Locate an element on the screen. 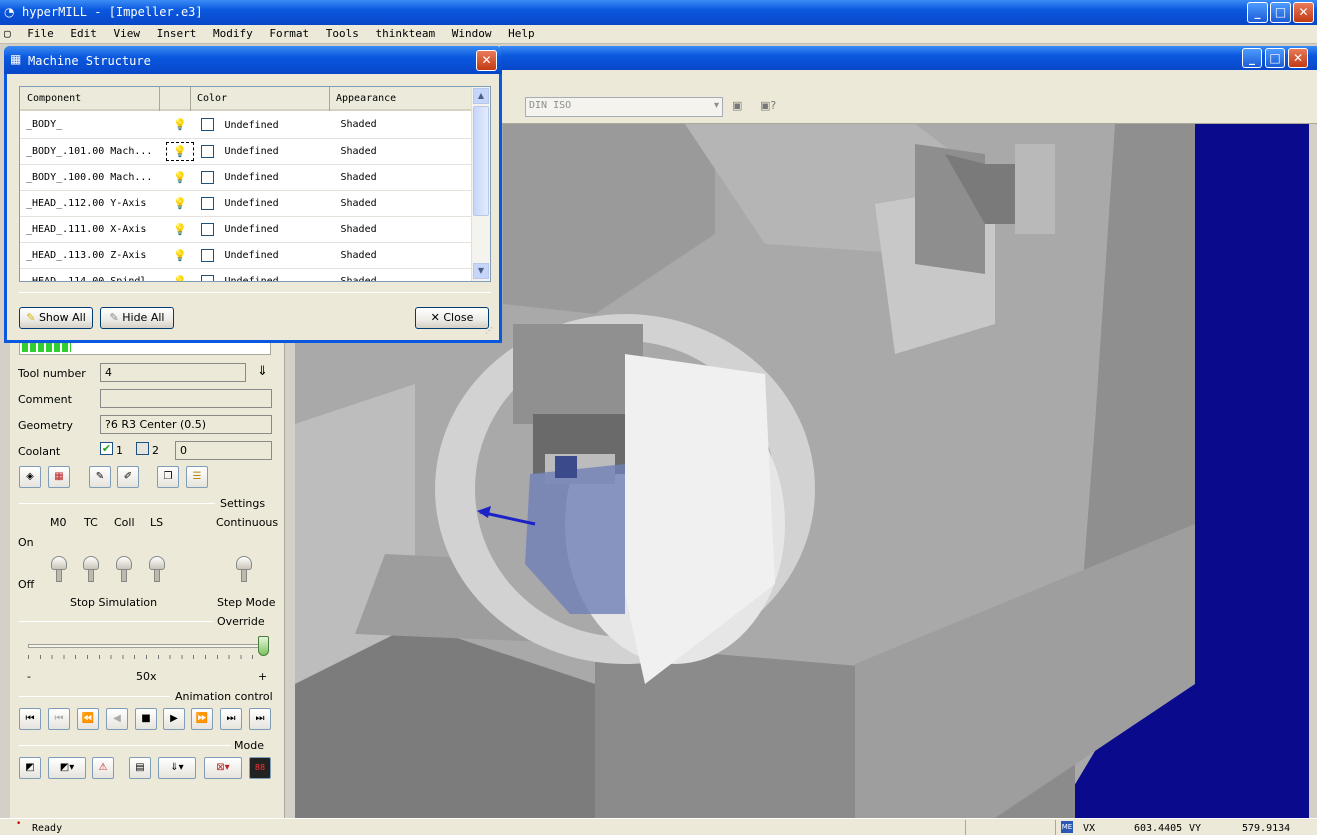 The width and height of the screenshot is (1317, 835). show-all-button: ✎ Show All is located at coordinates (56, 318).